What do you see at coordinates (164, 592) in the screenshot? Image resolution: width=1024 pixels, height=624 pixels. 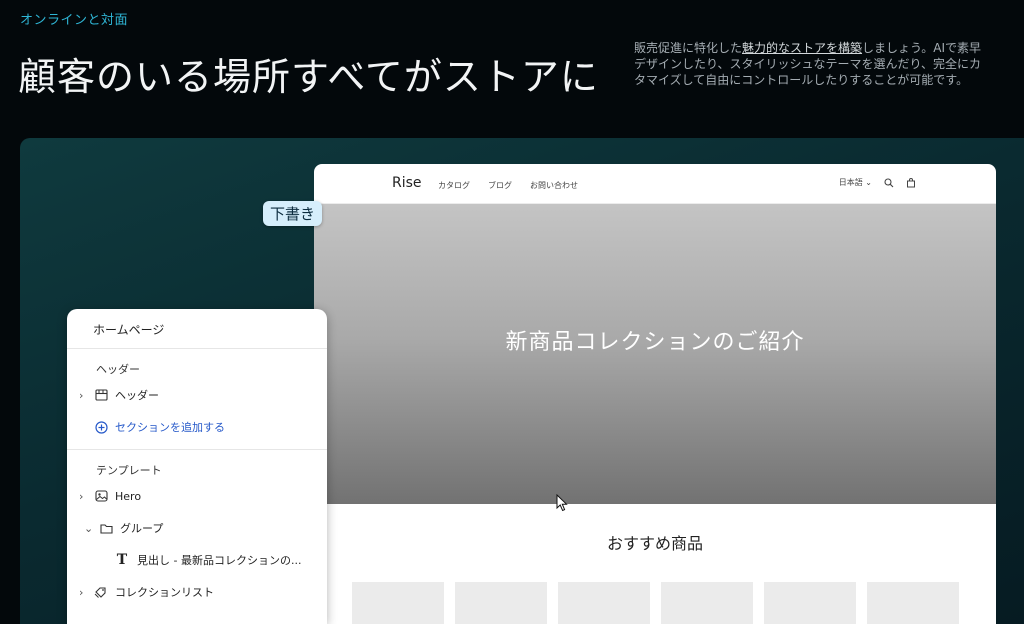 I see `section-item-collection-list-label: コレクションリスト` at bounding box center [164, 592].